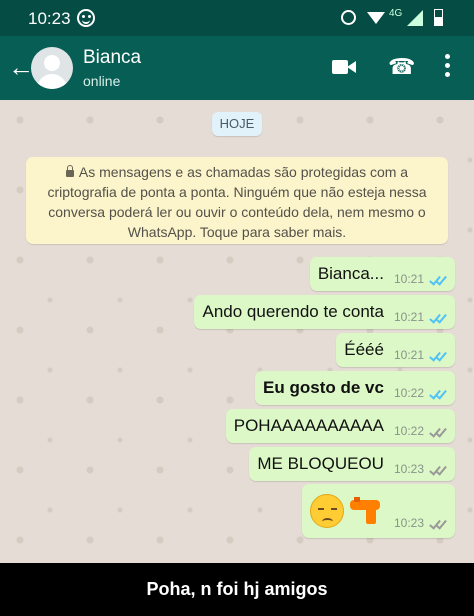 The width and height of the screenshot is (474, 616). I want to click on video-call-icon, so click(344, 67).